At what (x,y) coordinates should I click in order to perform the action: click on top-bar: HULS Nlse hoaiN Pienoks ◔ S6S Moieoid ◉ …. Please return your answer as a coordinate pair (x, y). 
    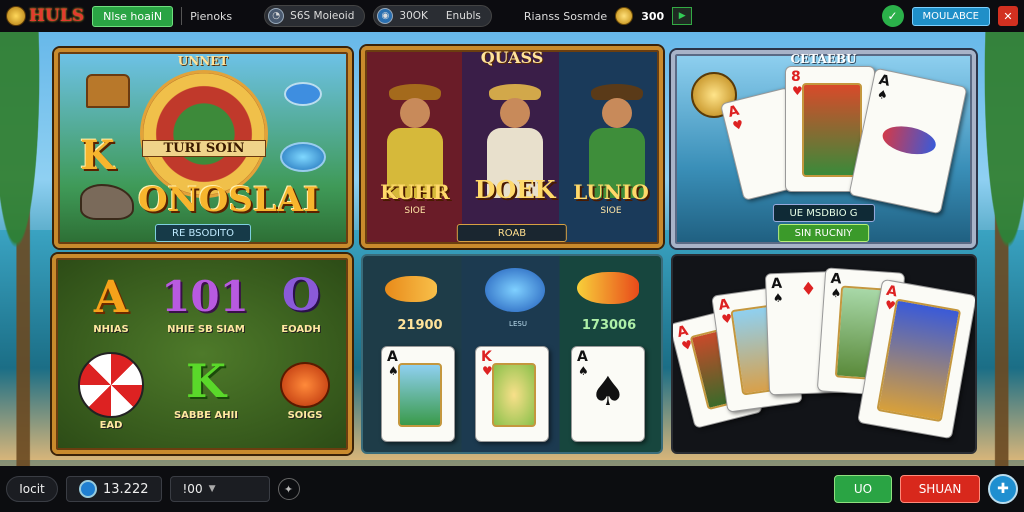
    Looking at the image, I should click on (512, 16).